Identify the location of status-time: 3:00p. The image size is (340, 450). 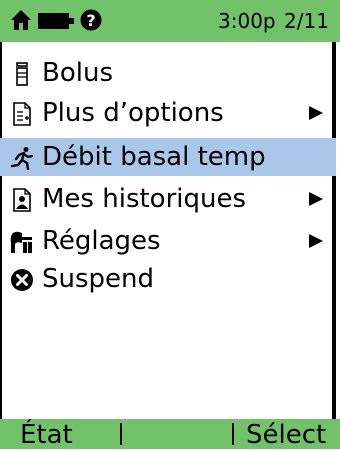
(247, 21).